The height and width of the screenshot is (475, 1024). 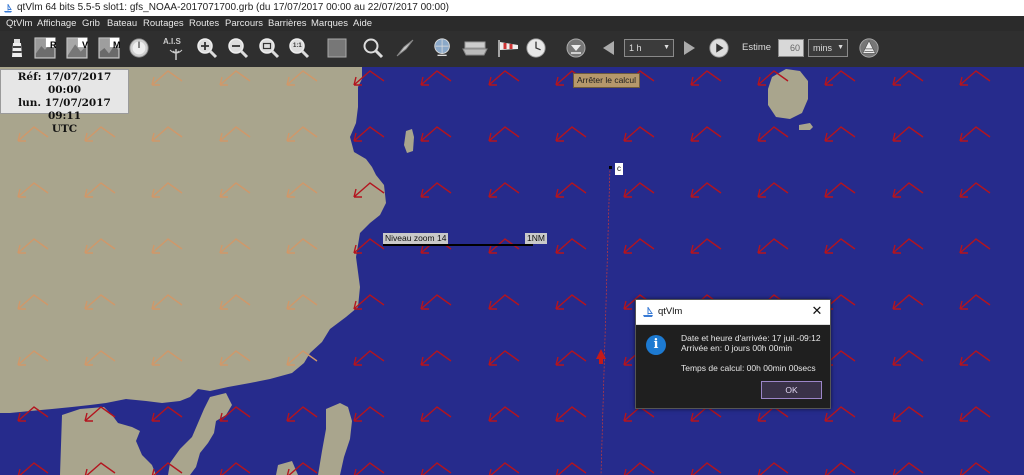 I want to click on select-area-button, so click(x=337, y=48).